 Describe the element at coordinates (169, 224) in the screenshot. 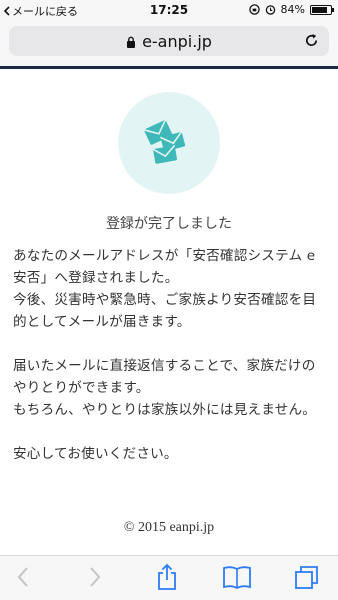

I see `completion-title: 登録が完了しました` at that location.